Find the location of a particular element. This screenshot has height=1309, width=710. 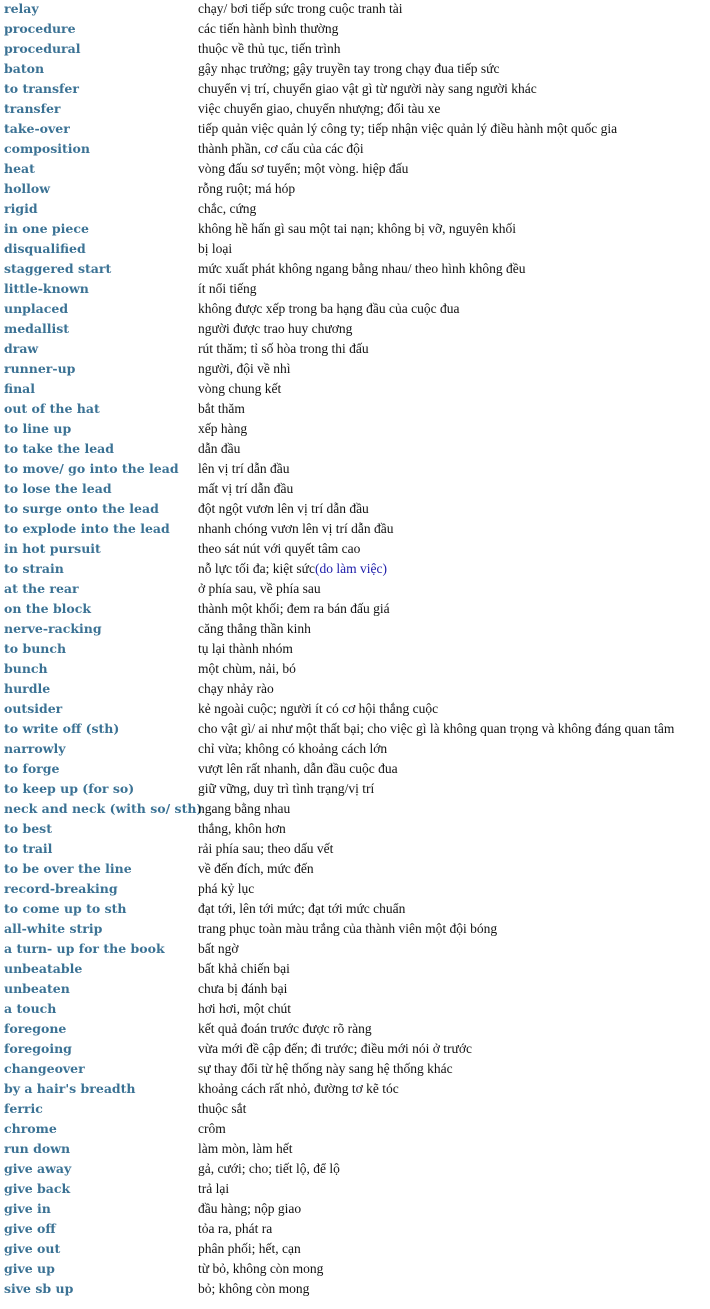

term: on the block is located at coordinates (48, 608).